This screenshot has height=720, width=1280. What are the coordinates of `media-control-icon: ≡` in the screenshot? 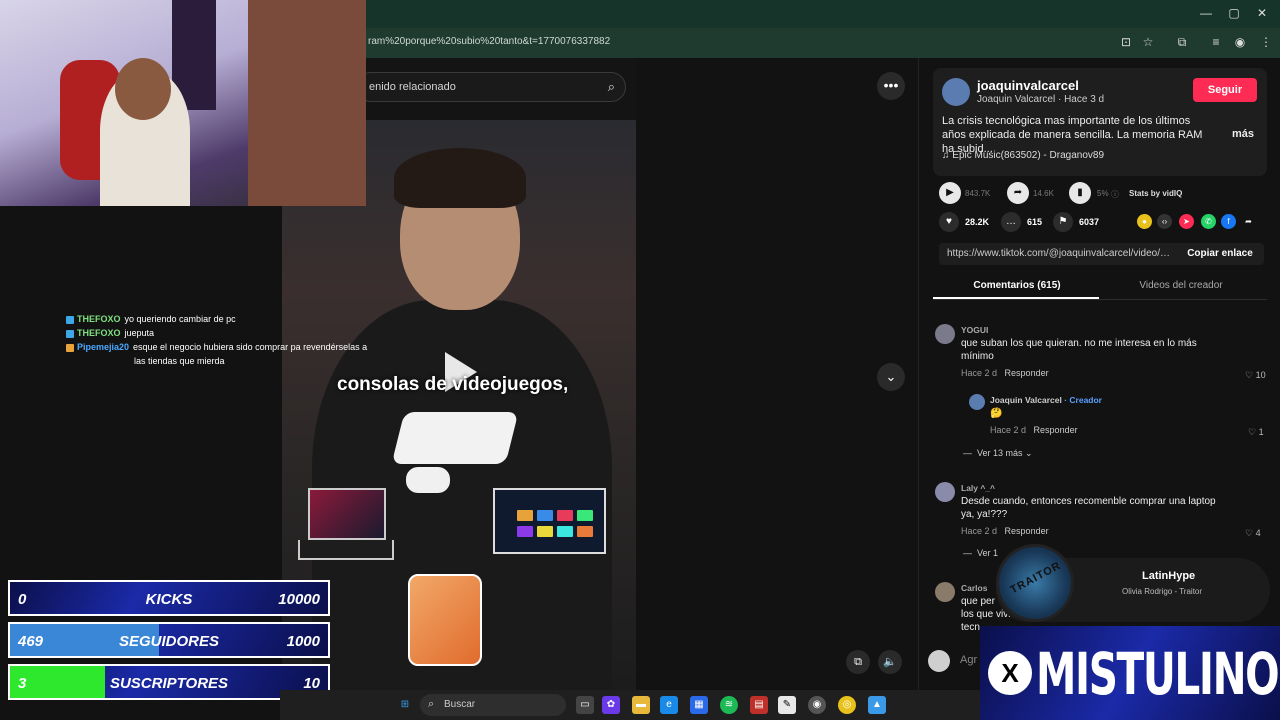 It's located at (1216, 42).